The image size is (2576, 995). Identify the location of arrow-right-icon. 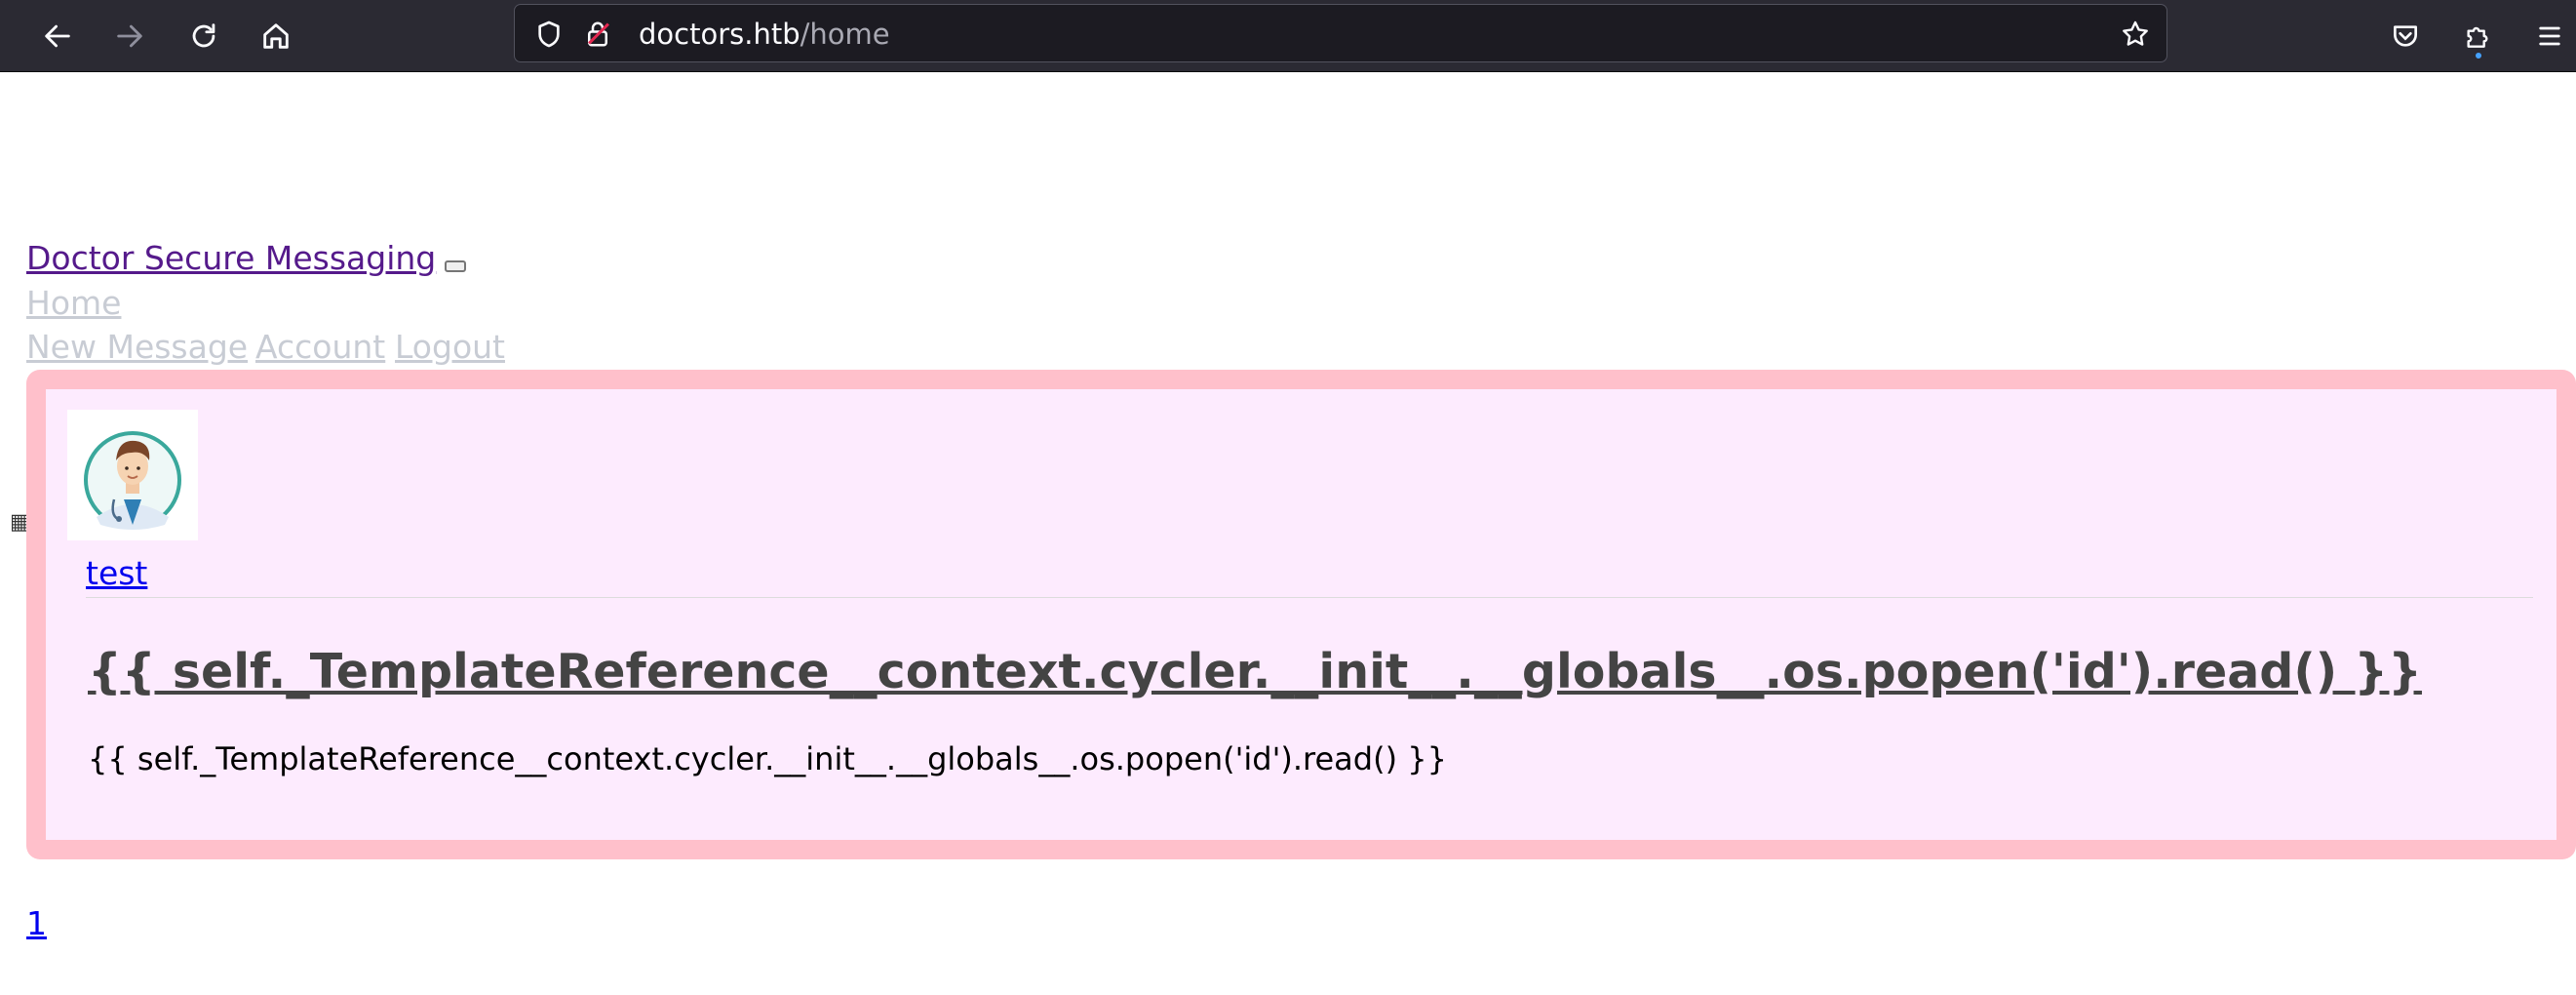
(129, 36).